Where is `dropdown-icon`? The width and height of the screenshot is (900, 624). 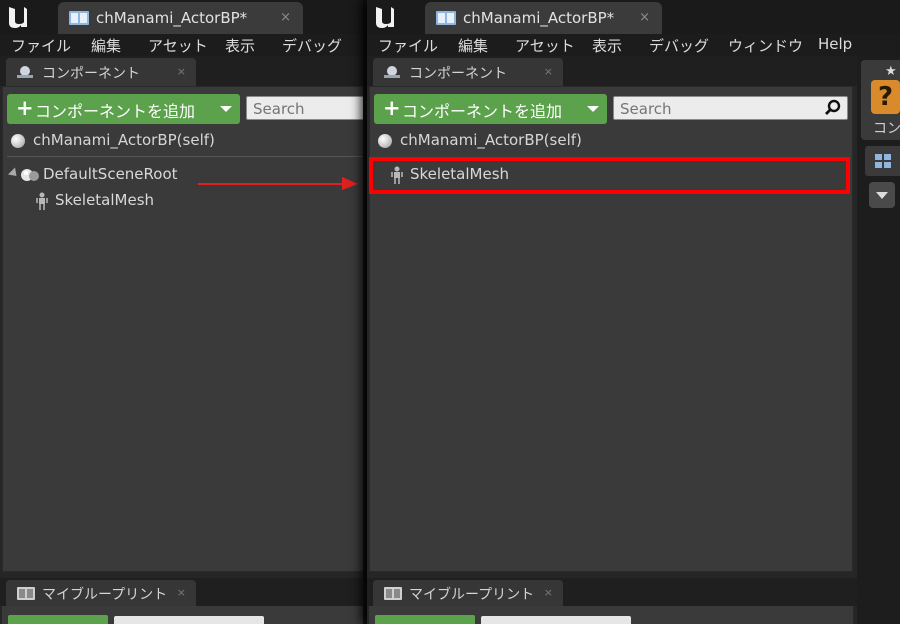 dropdown-icon is located at coordinates (882, 195).